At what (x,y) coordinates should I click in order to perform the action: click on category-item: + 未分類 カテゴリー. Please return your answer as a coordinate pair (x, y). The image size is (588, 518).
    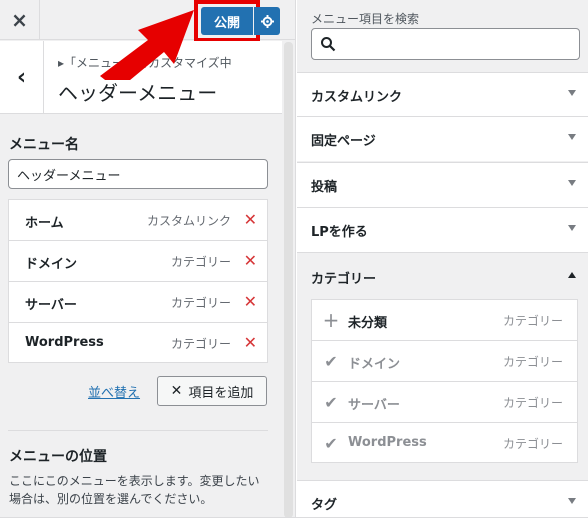
    Looking at the image, I should click on (444, 320).